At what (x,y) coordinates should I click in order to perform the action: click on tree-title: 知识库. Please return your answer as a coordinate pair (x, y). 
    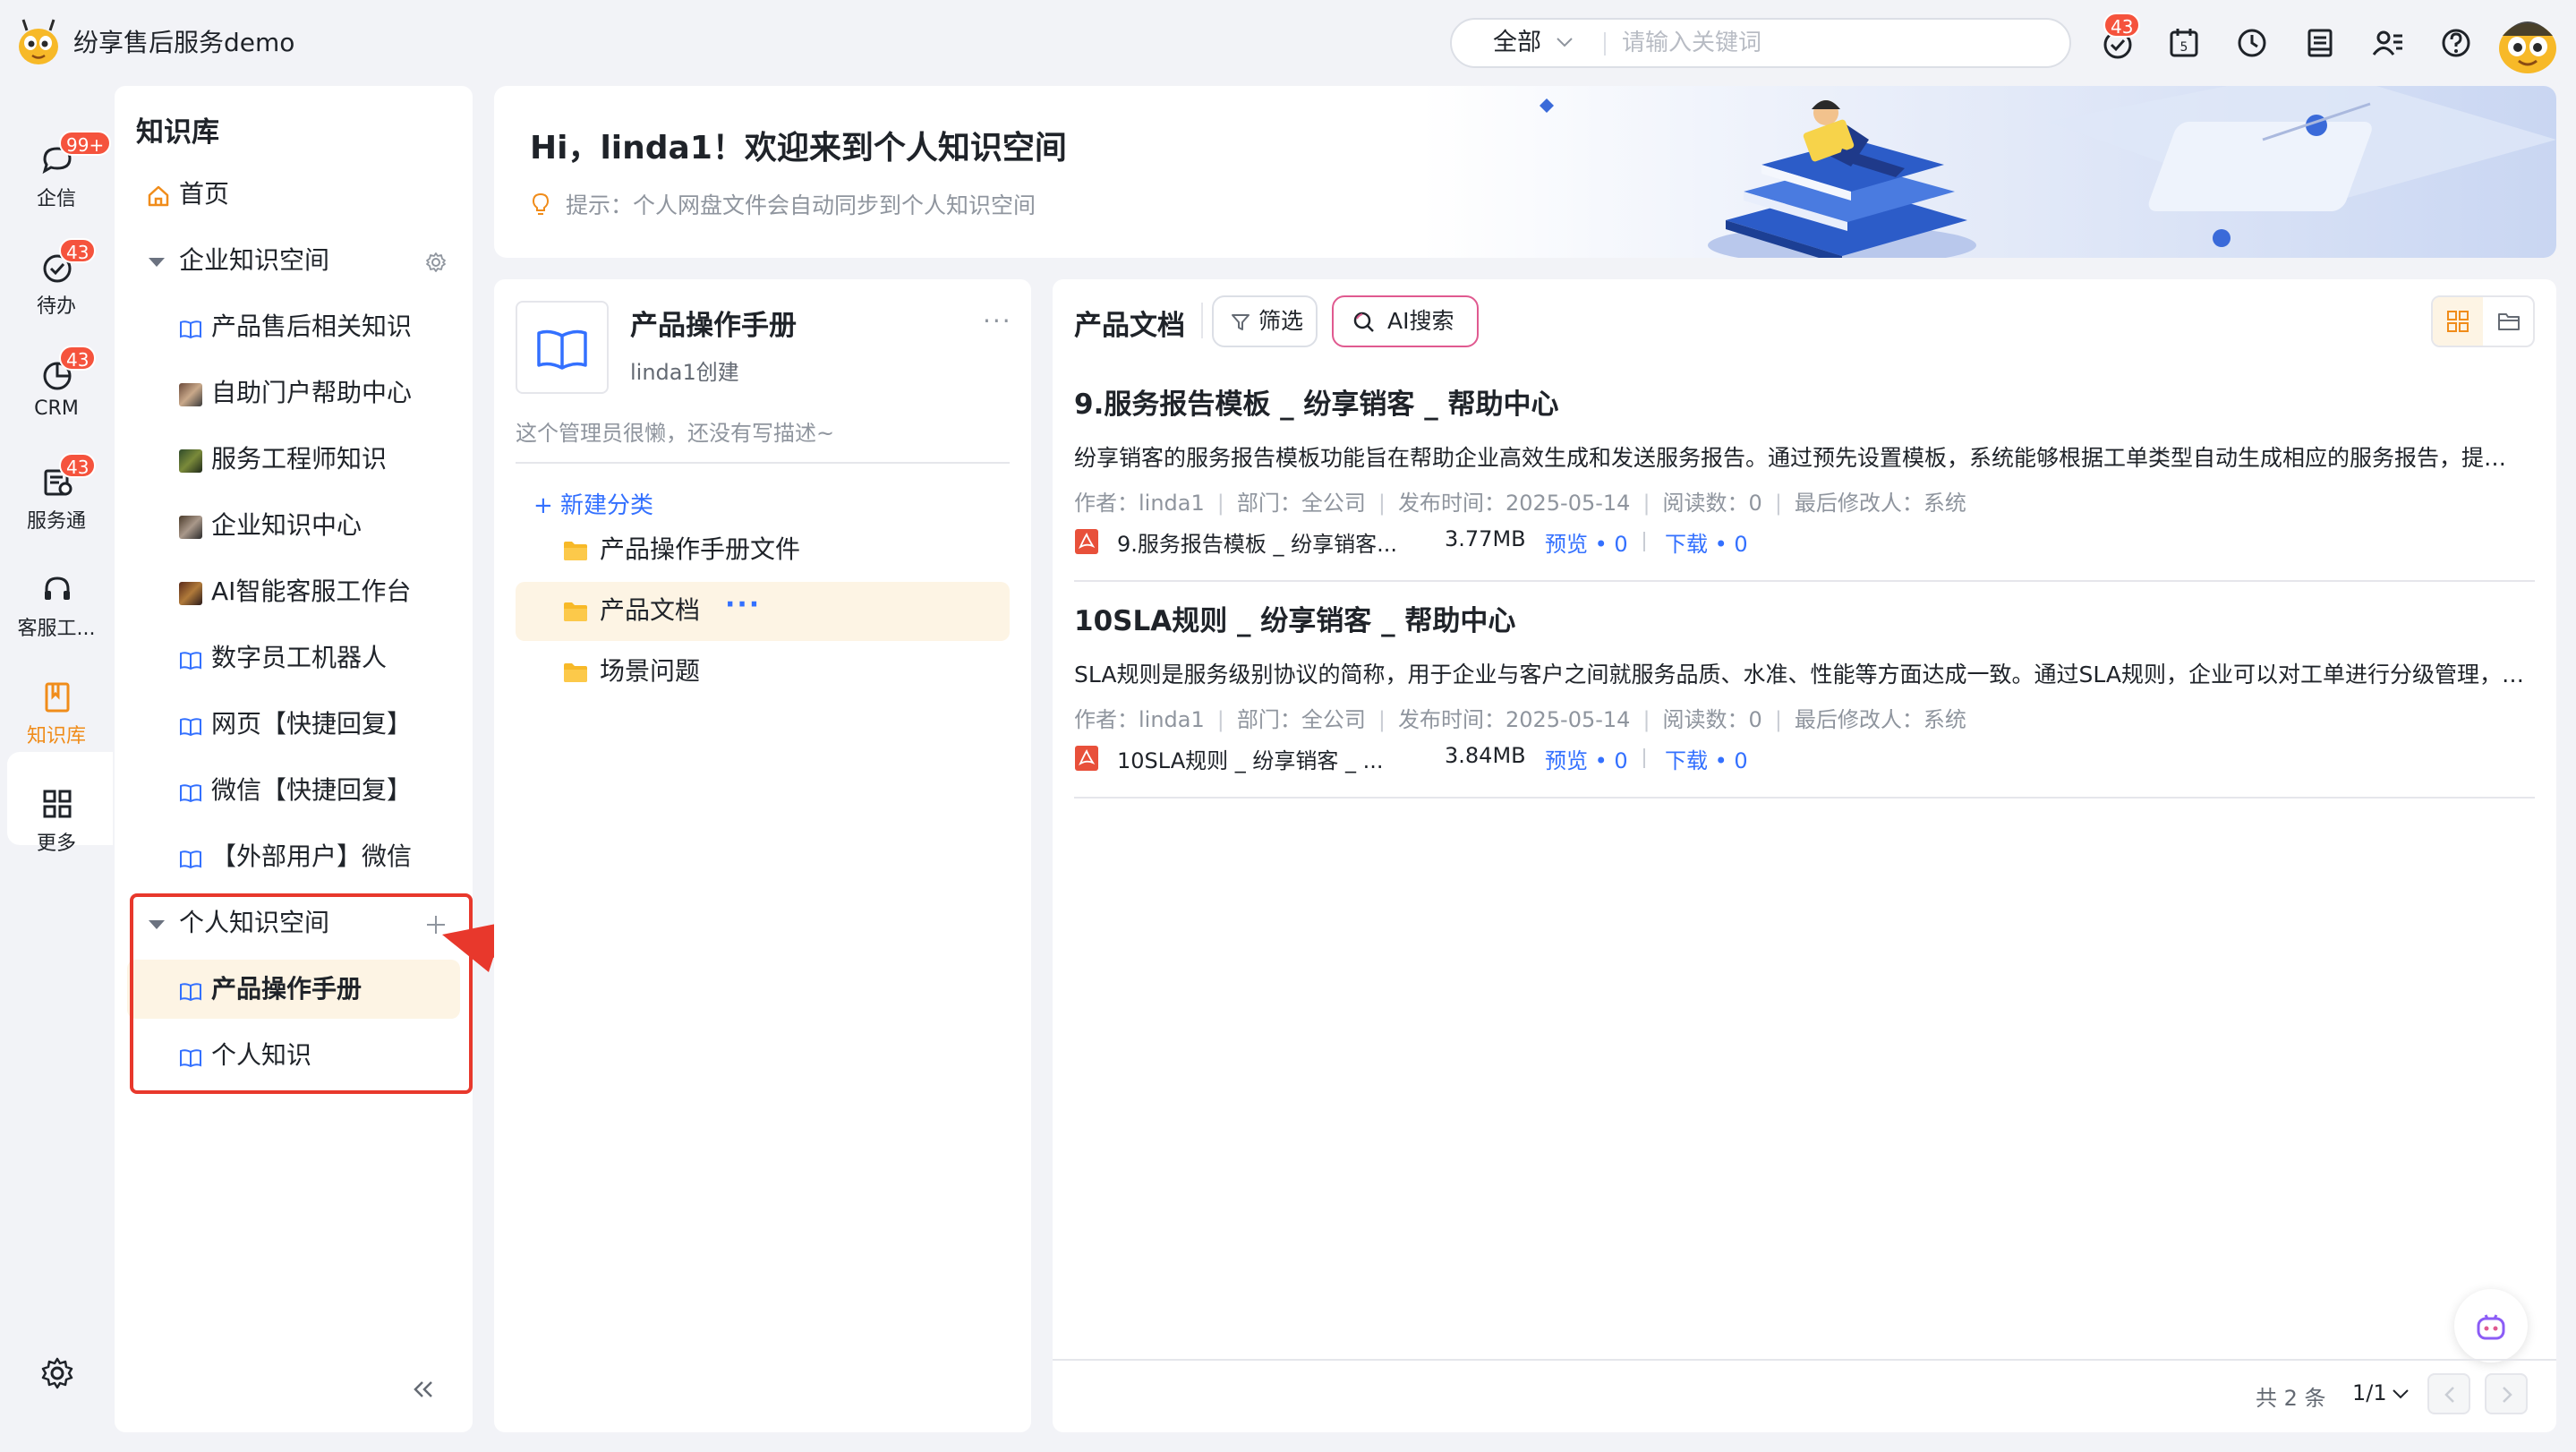
    Looking at the image, I should click on (177, 132).